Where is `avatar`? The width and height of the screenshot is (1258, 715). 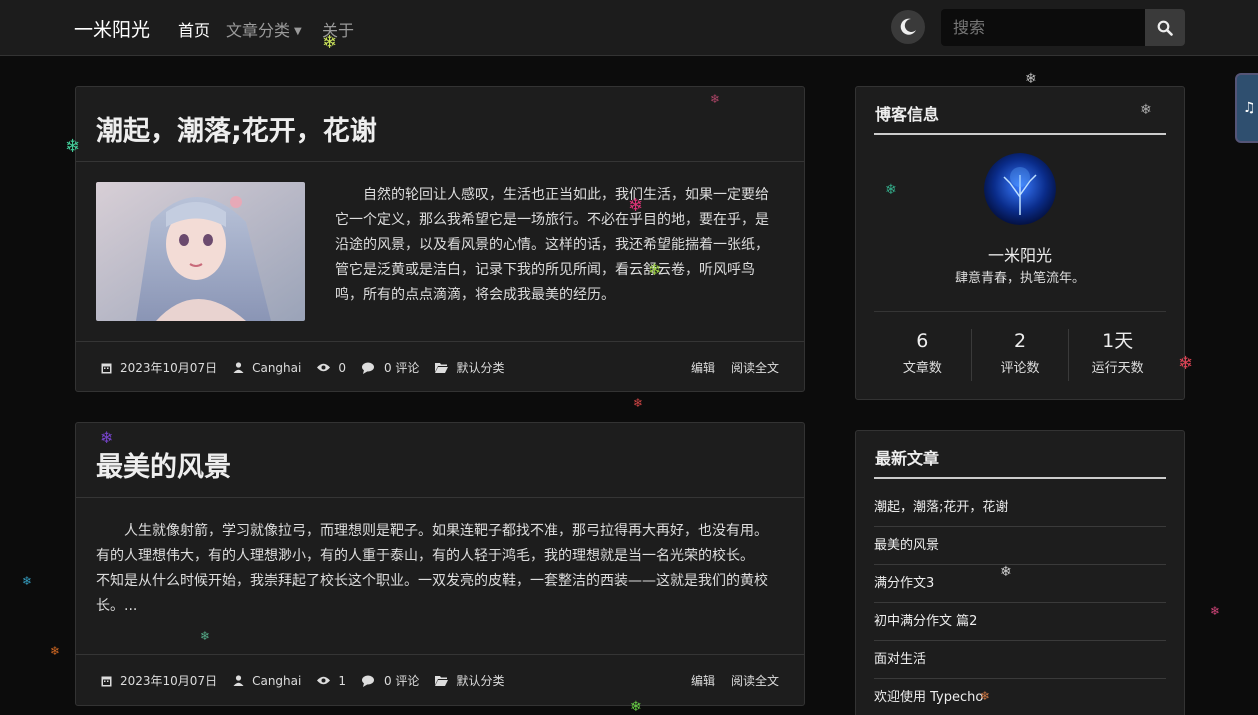
avatar is located at coordinates (1020, 189).